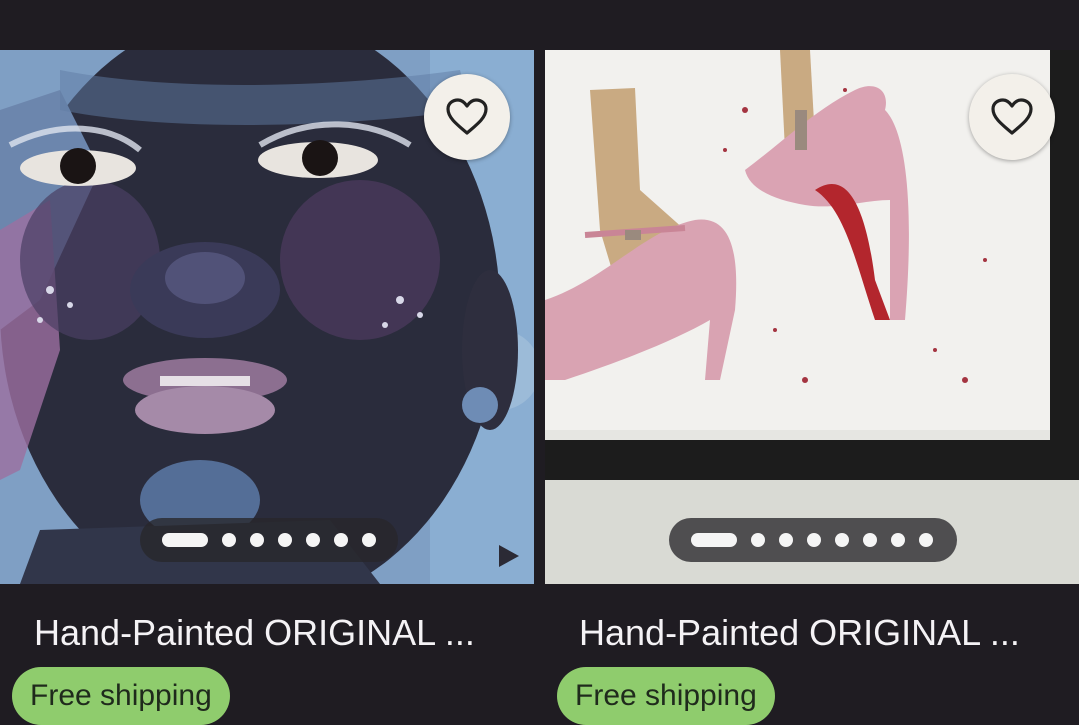 This screenshot has width=1079, height=725. What do you see at coordinates (509, 556) in the screenshot?
I see `play-video-icon` at bounding box center [509, 556].